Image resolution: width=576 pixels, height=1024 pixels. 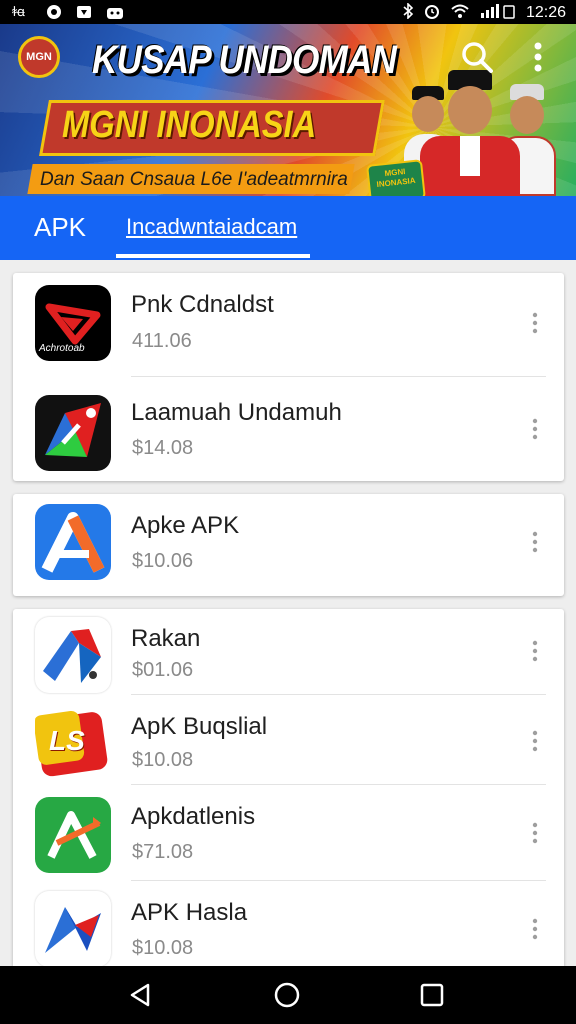 I want to click on app-price: $01.06, so click(x=163, y=670).